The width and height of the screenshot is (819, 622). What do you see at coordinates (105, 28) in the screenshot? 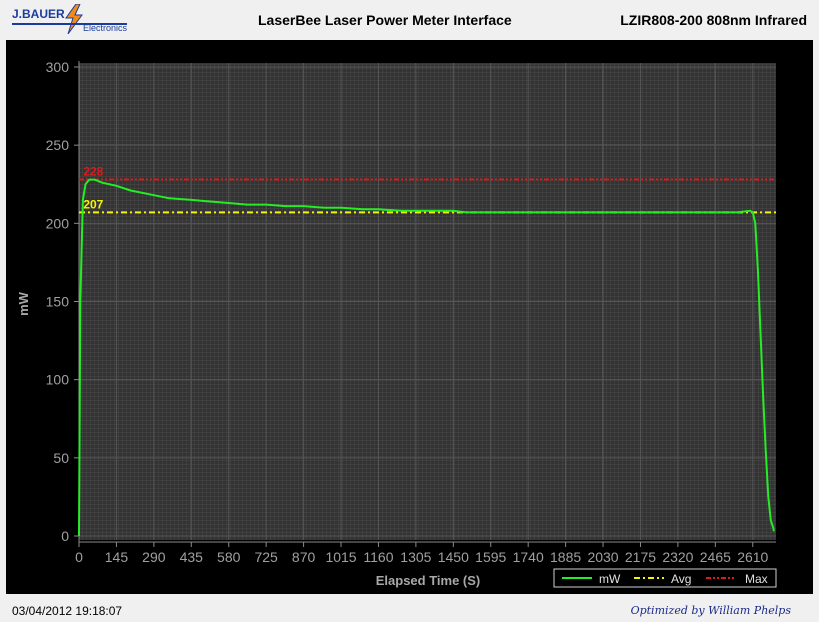
I see `logo-bottom-text: Electronics` at bounding box center [105, 28].